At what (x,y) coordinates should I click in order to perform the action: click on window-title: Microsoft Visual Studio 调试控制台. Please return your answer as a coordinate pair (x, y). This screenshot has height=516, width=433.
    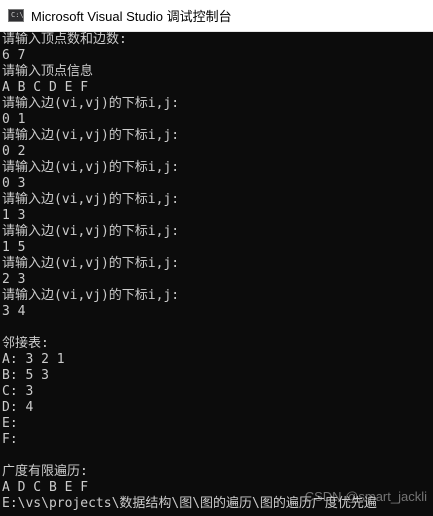
    Looking at the image, I should click on (131, 16).